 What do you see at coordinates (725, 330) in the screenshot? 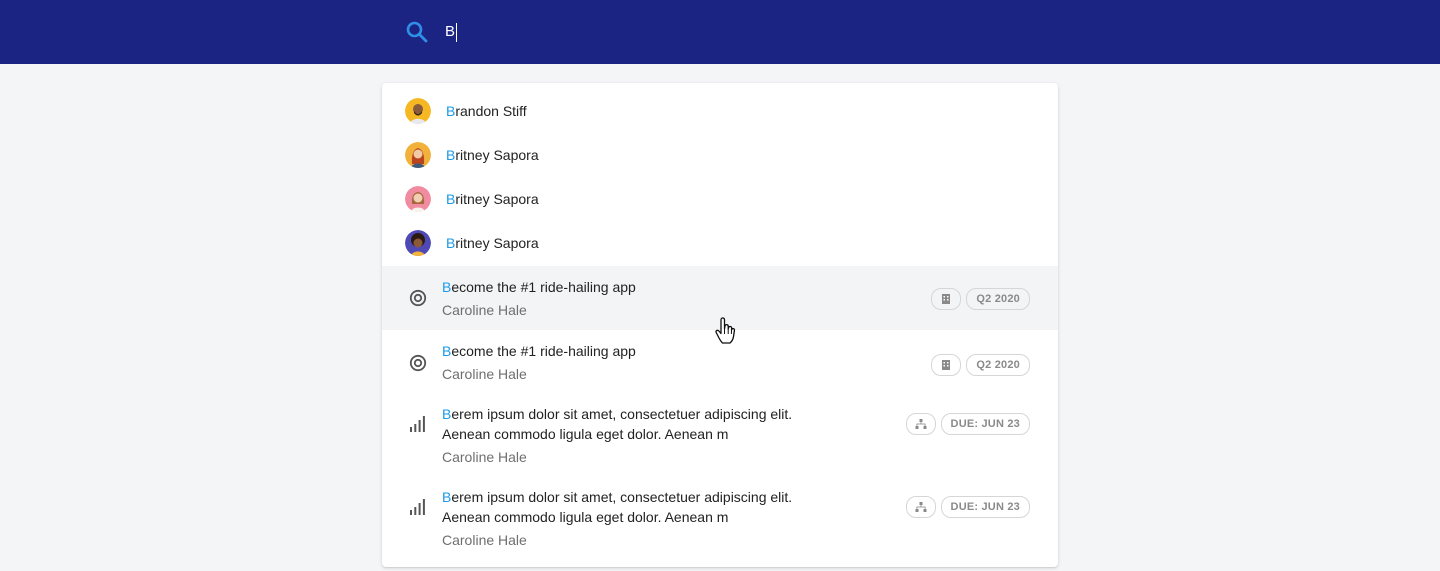
I see `hand-pointer-cursor-icon` at bounding box center [725, 330].